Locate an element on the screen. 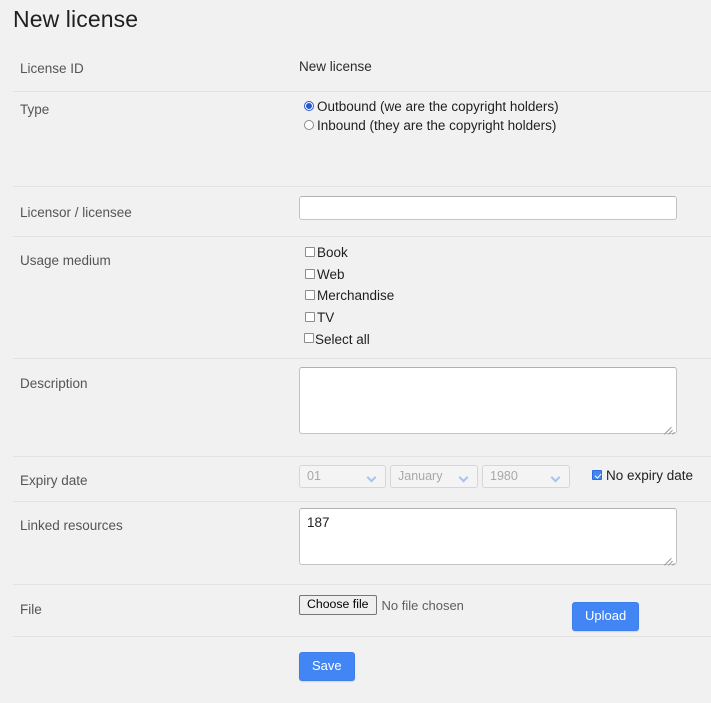  file-label: File is located at coordinates (31, 609).